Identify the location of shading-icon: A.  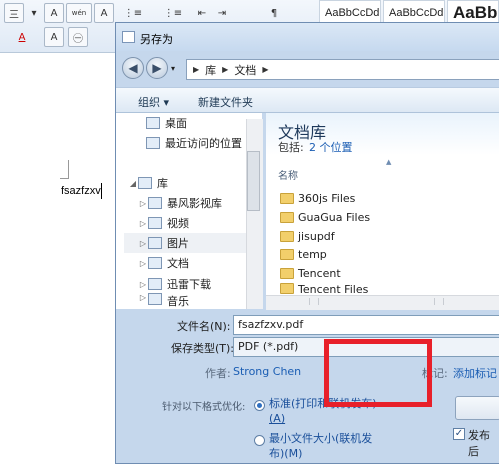
(54, 37).